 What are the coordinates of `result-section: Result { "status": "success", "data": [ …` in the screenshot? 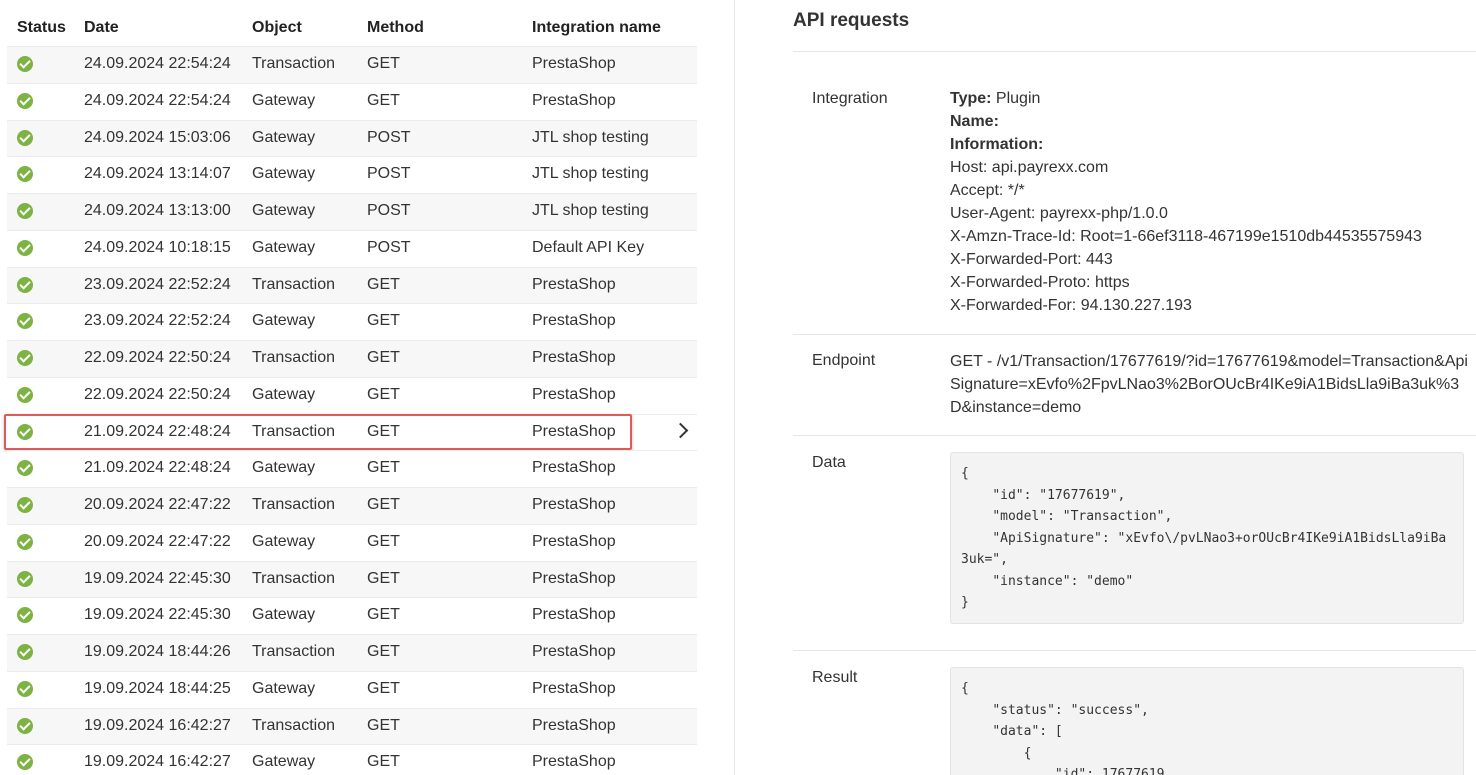 It's located at (1134, 712).